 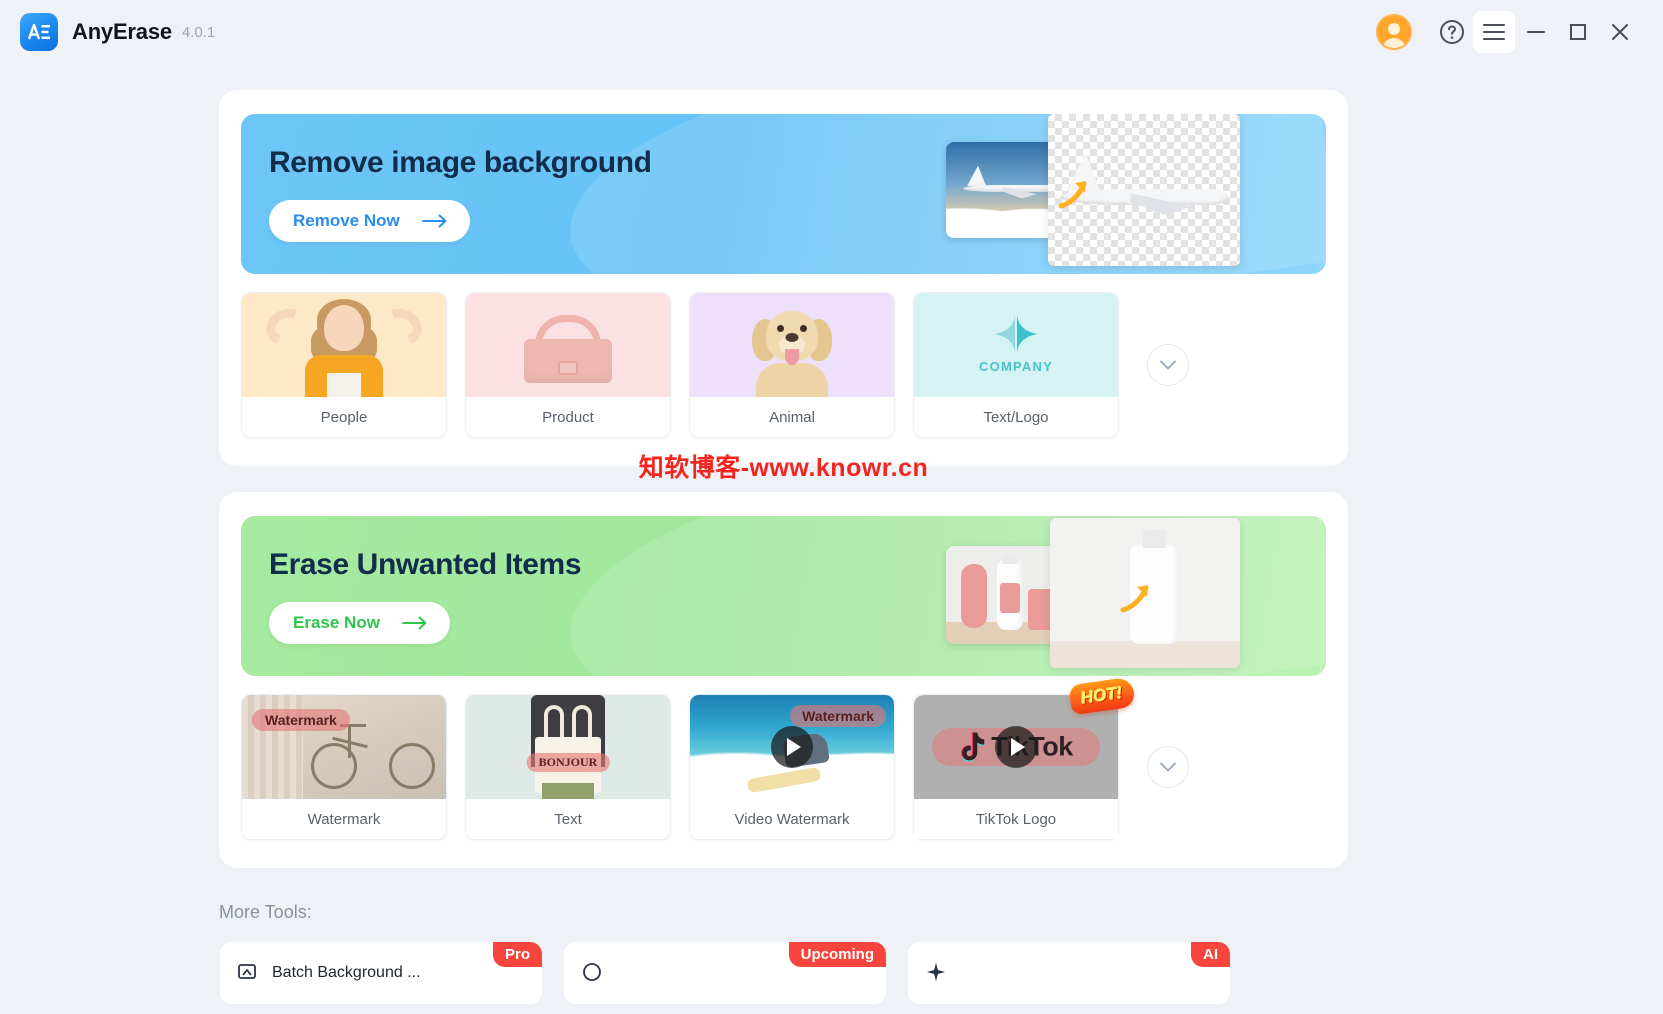 I want to click on video-watermark-thumbnail: Watermark, so click(x=792, y=747).